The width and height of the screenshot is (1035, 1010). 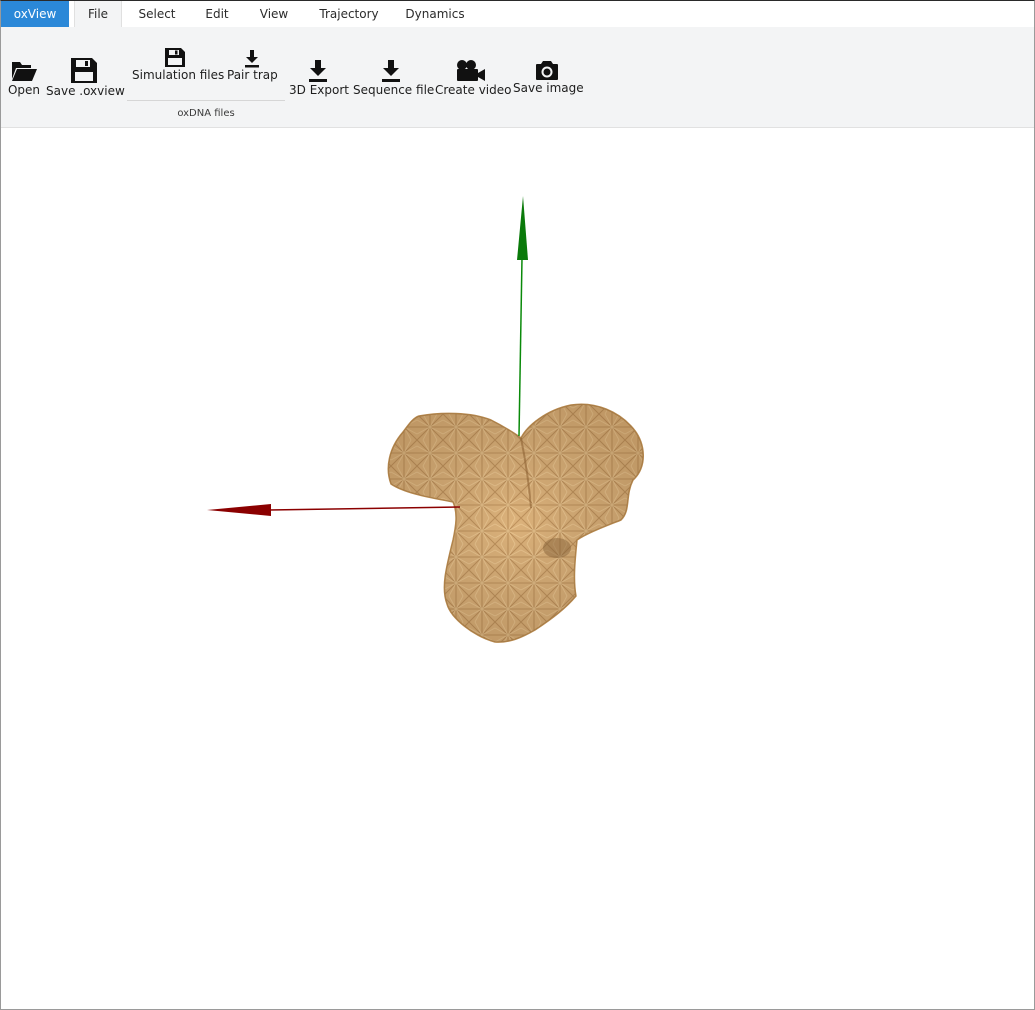 I want to click on open-button: Open, so click(x=24, y=77).